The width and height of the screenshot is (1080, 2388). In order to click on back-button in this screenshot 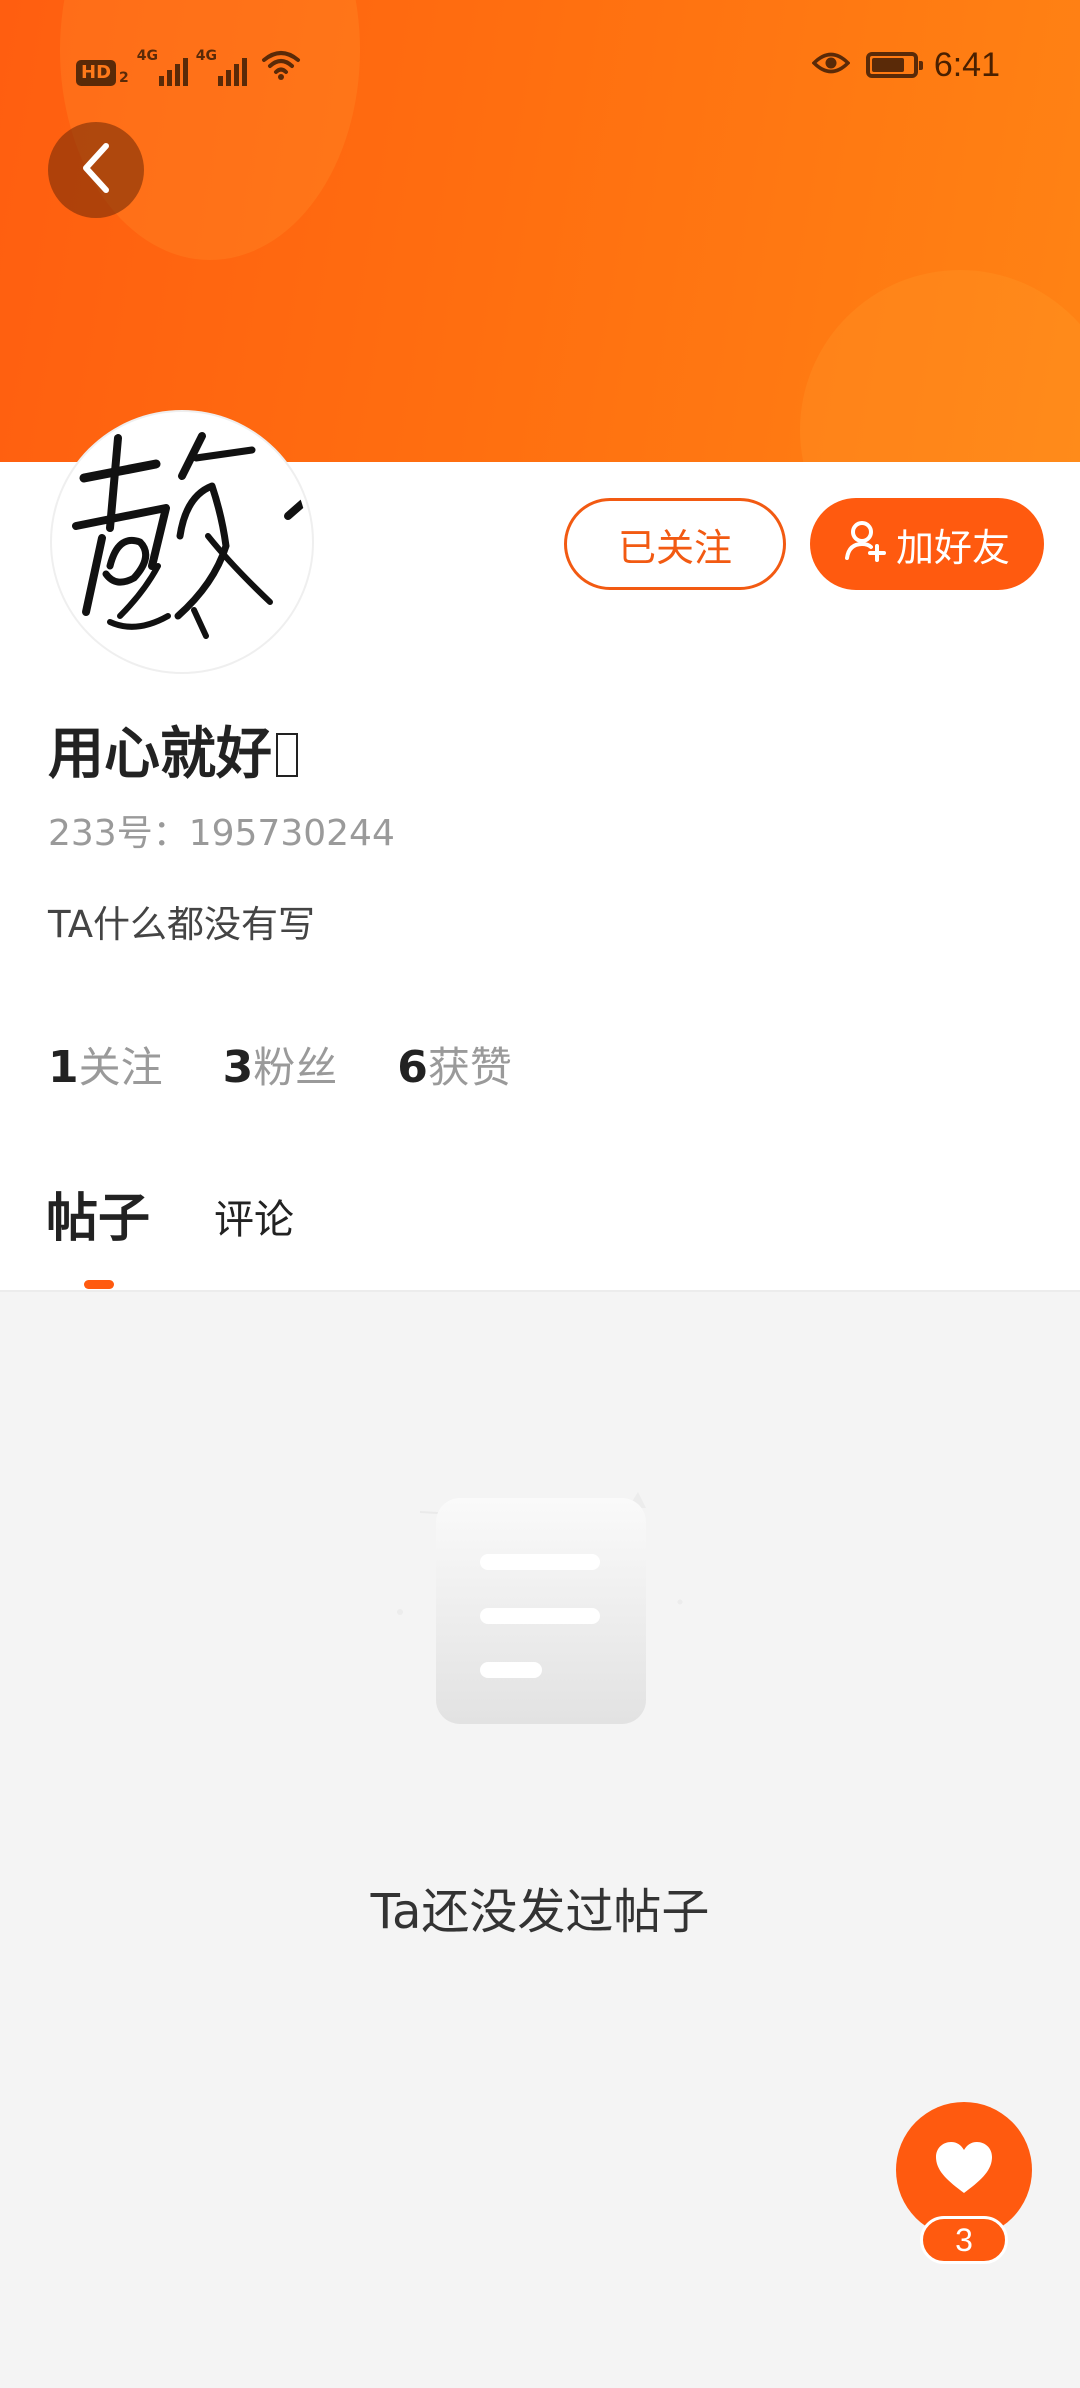, I will do `click(96, 170)`.